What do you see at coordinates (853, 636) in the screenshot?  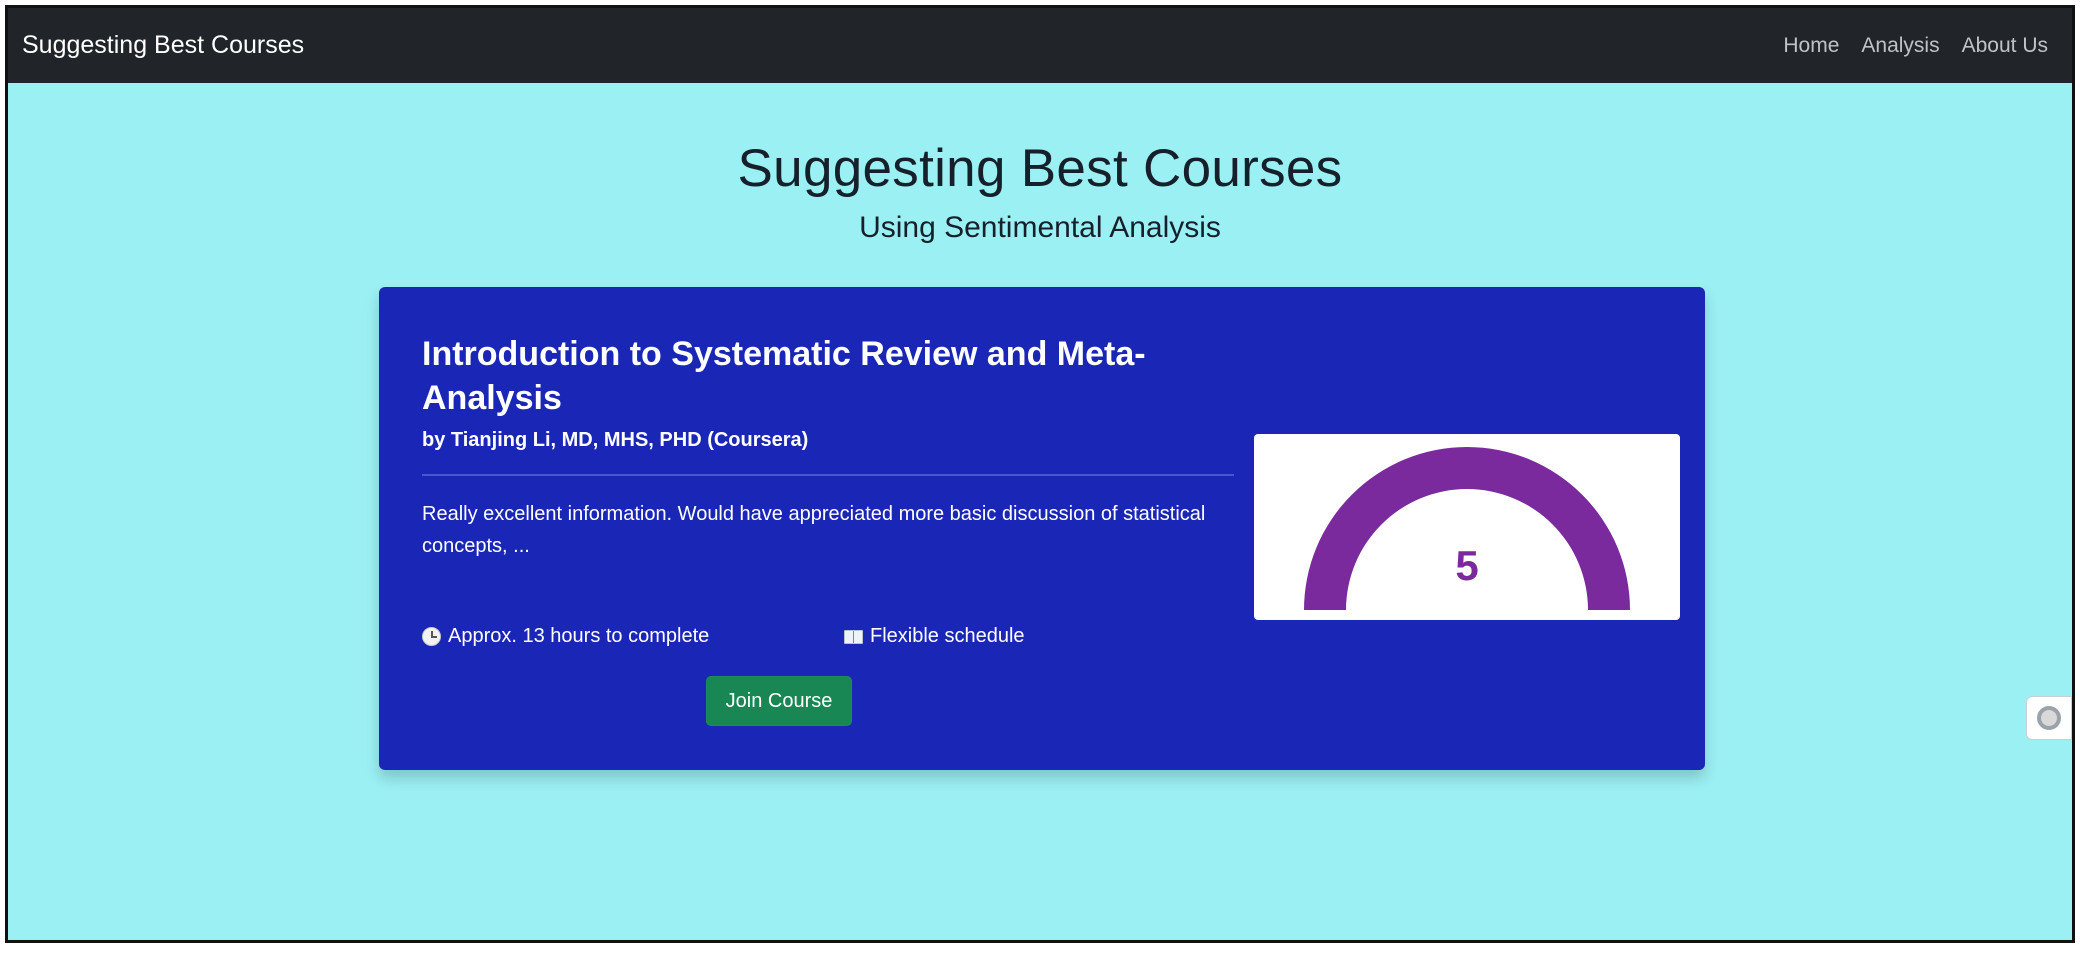 I see `book-icon` at bounding box center [853, 636].